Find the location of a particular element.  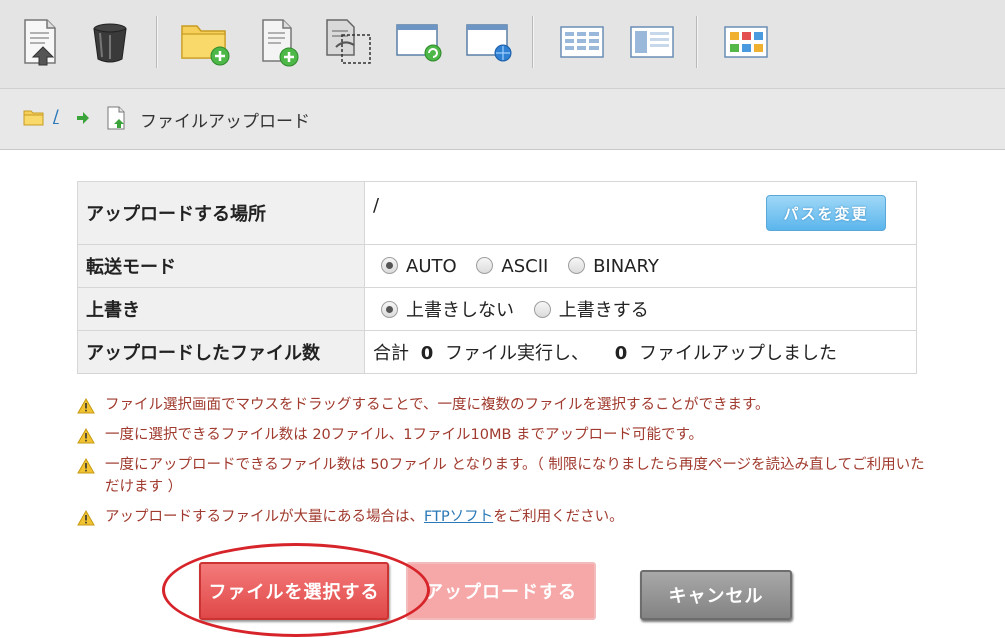

upload-file-icon is located at coordinates (40, 42).